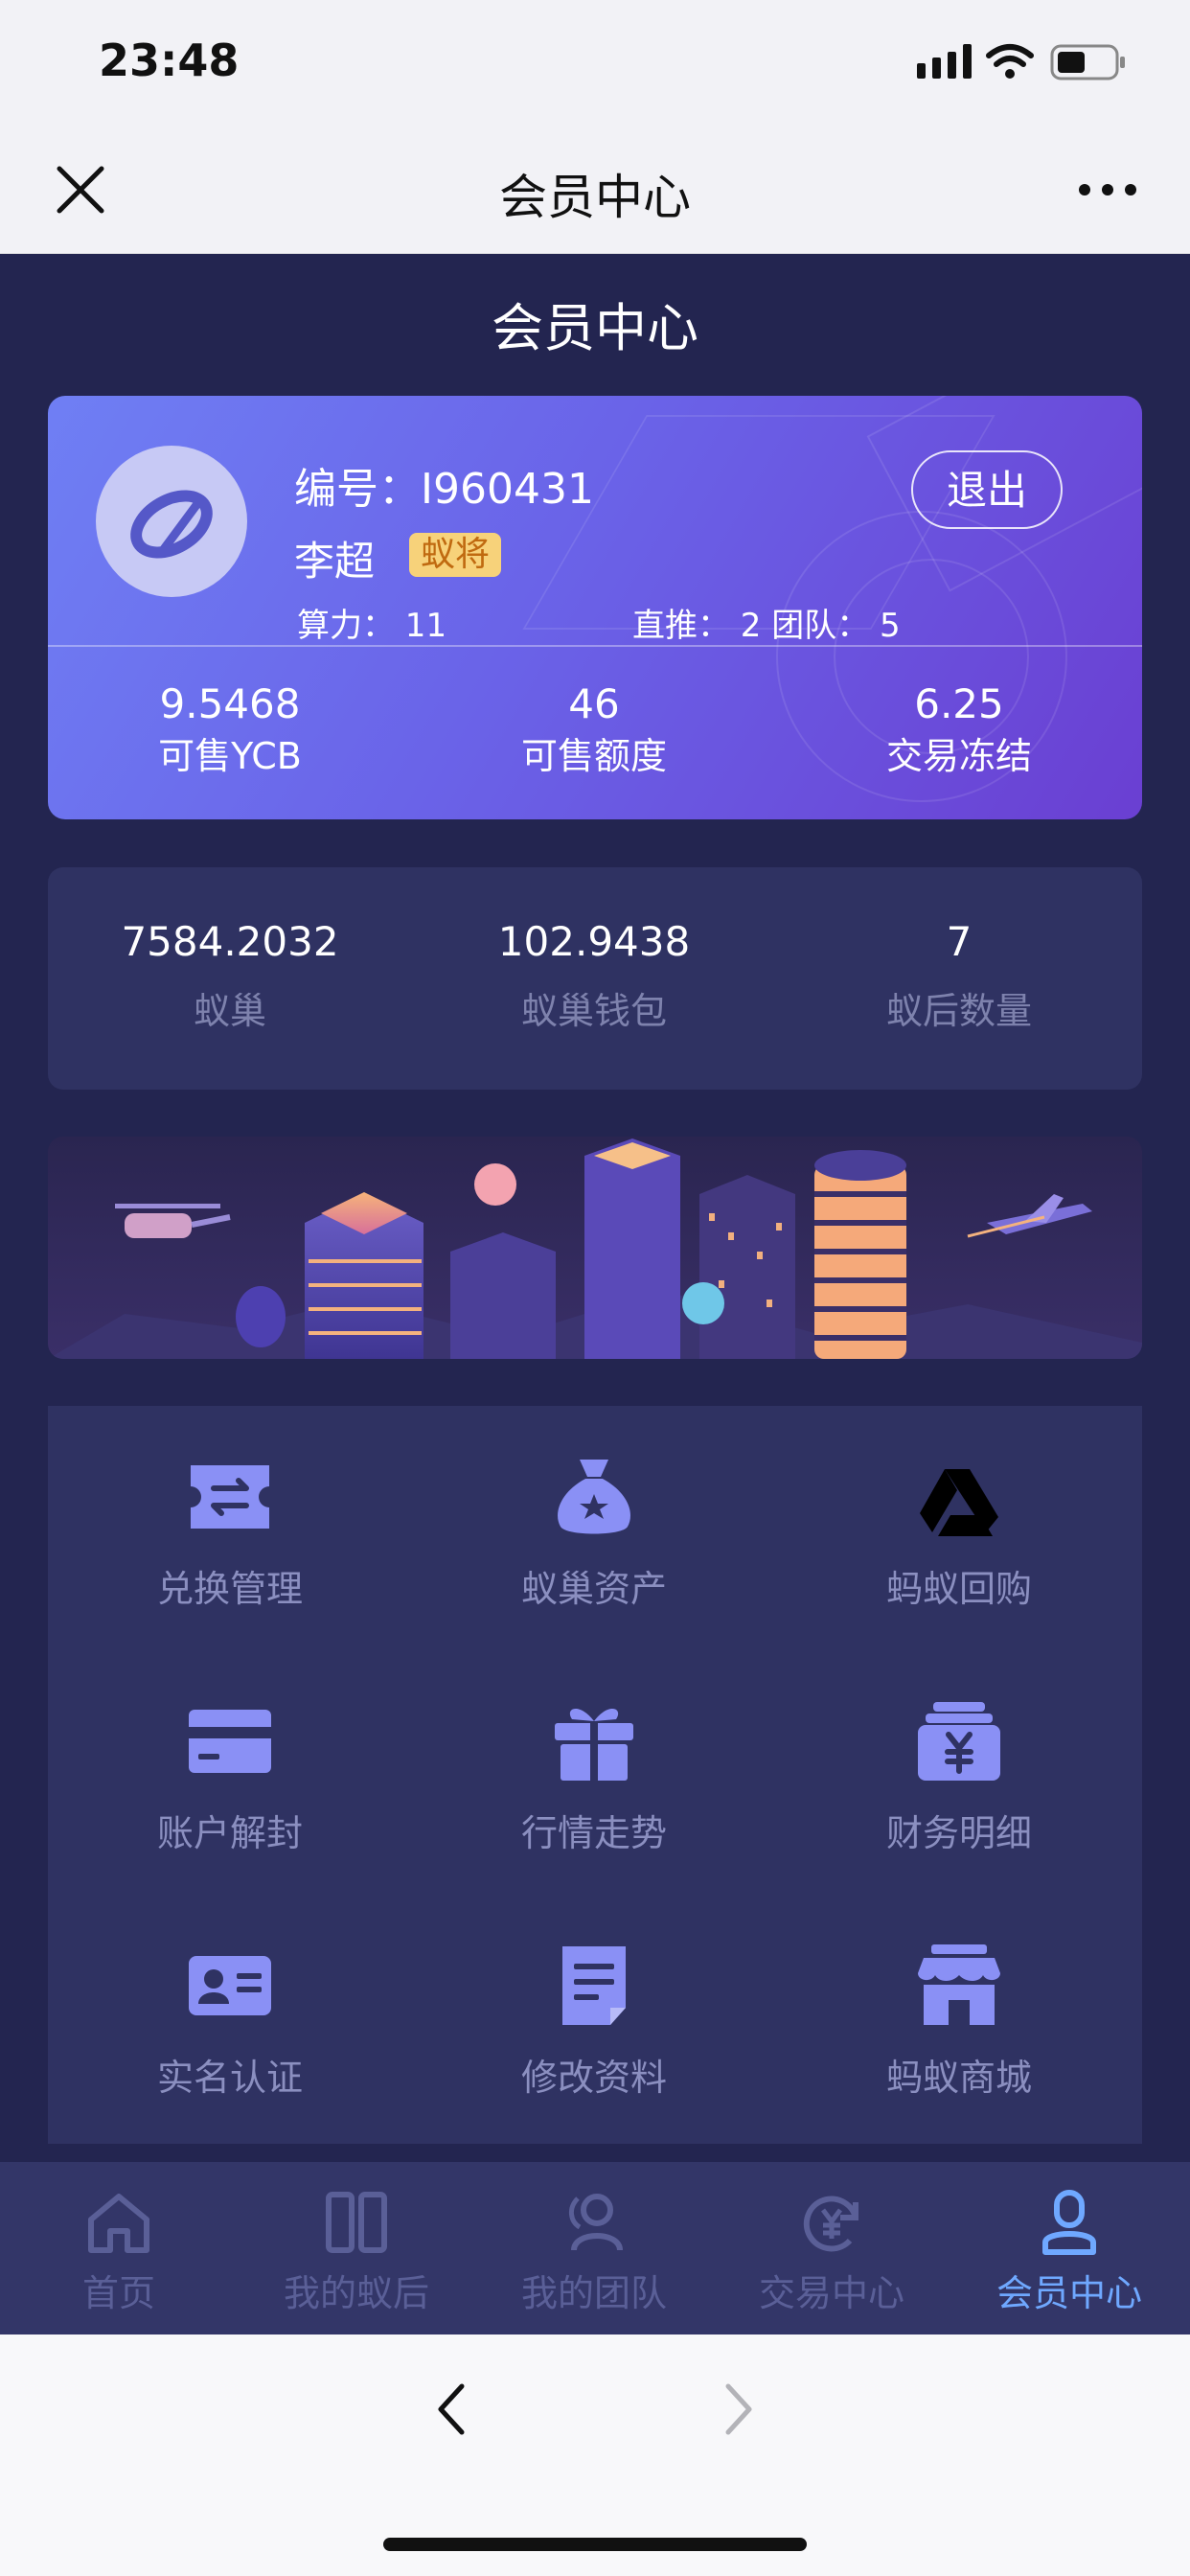 This screenshot has width=1190, height=2576. Describe the element at coordinates (593, 1833) in the screenshot. I see `menu-label: 行情走势` at that location.